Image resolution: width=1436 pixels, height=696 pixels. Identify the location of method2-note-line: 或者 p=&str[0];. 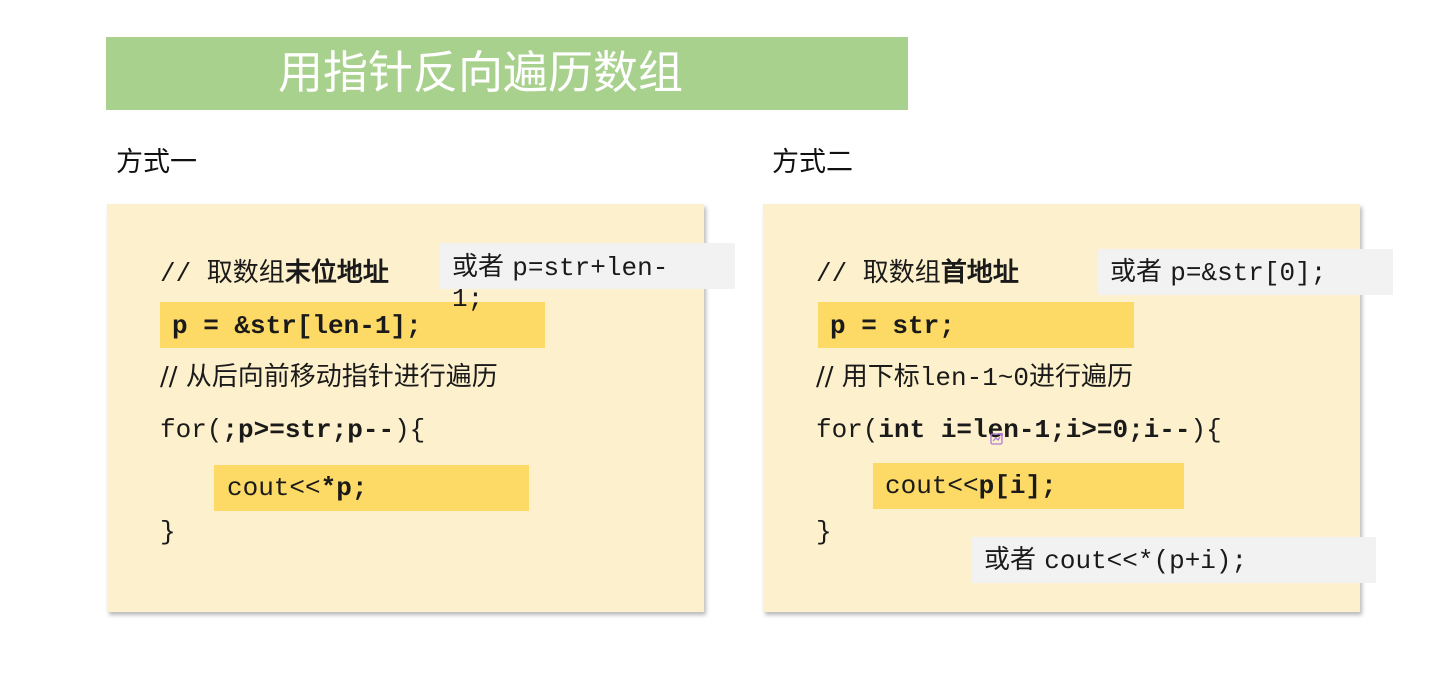
(1218, 272).